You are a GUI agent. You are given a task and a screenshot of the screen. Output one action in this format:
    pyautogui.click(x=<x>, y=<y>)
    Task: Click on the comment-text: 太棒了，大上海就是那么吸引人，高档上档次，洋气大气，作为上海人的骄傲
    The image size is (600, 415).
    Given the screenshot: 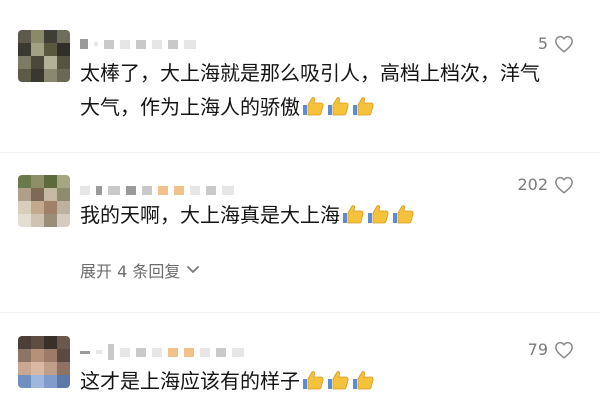 What is the action you would take?
    pyautogui.click(x=310, y=90)
    